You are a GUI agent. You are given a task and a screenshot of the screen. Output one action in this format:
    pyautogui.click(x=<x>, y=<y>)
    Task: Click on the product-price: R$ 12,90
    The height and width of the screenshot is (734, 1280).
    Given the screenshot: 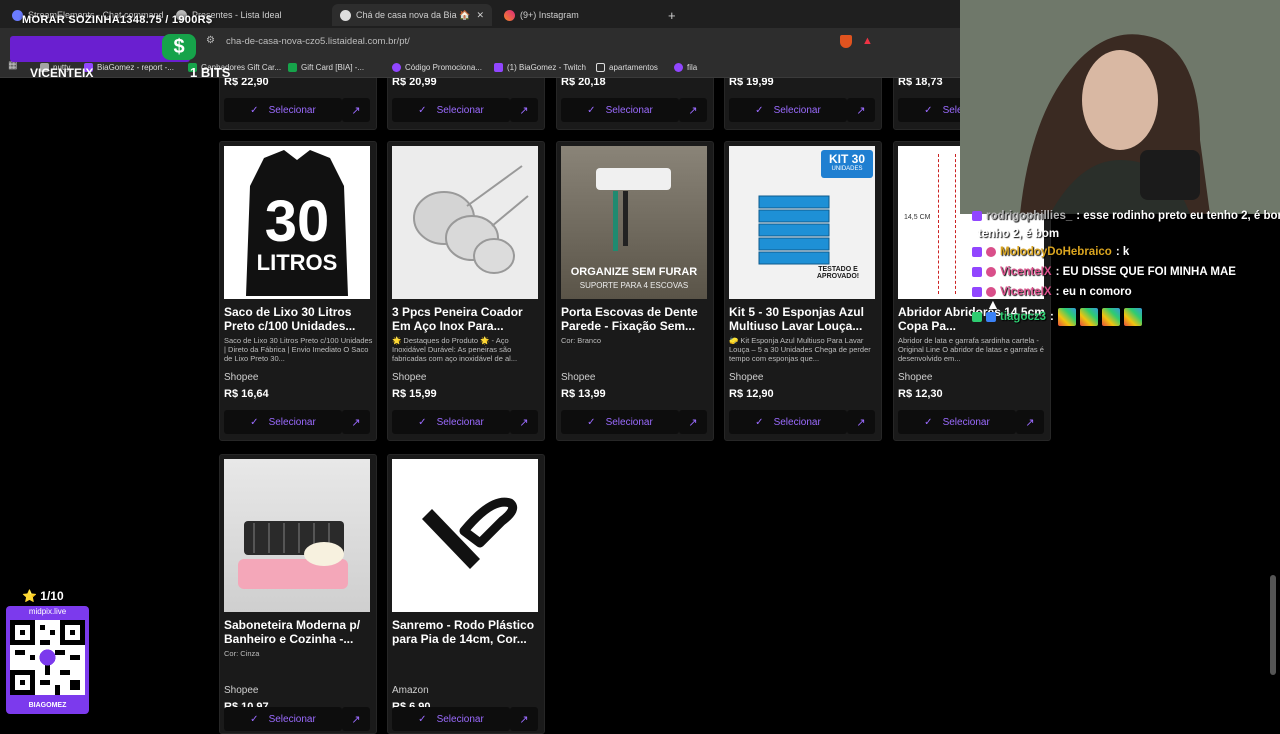 What is the action you would take?
    pyautogui.click(x=751, y=394)
    